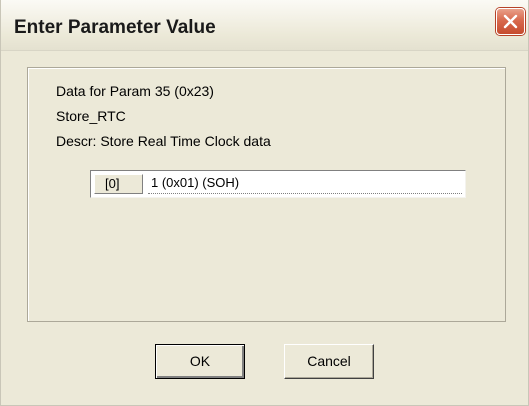 This screenshot has width=529, height=406. Describe the element at coordinates (163, 141) in the screenshot. I see `param-description-label: Descr: Store Real Time Clock data` at that location.